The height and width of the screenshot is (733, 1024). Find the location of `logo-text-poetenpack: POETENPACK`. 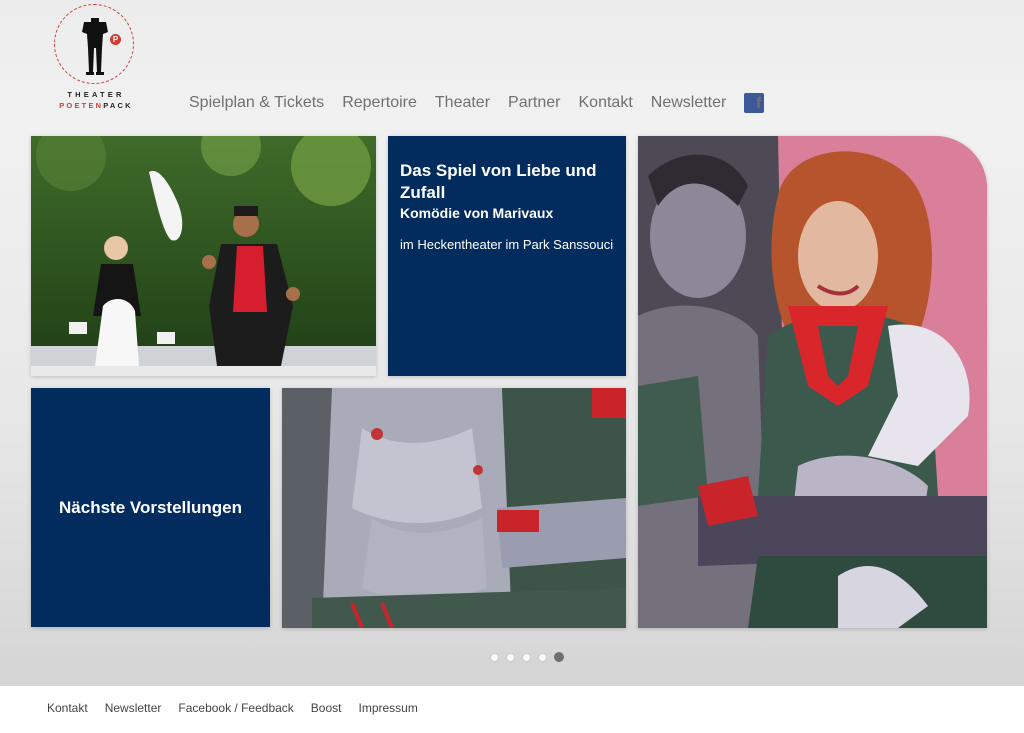

logo-text-poetenpack: POETENPACK is located at coordinates (96, 105).